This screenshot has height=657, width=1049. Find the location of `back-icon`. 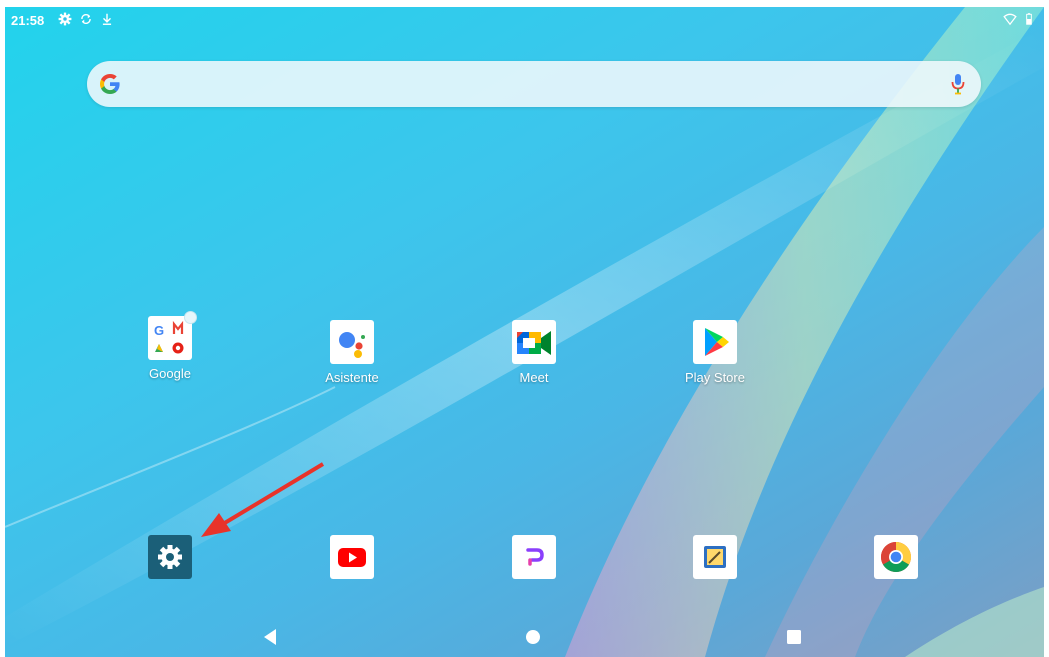

back-icon is located at coordinates (271, 637).